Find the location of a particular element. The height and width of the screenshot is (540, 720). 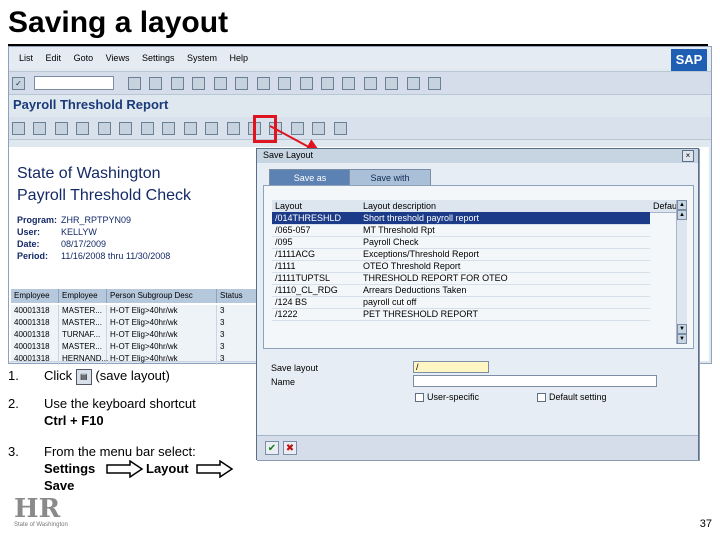

col-header-layout: Layout is located at coordinates (316, 206).